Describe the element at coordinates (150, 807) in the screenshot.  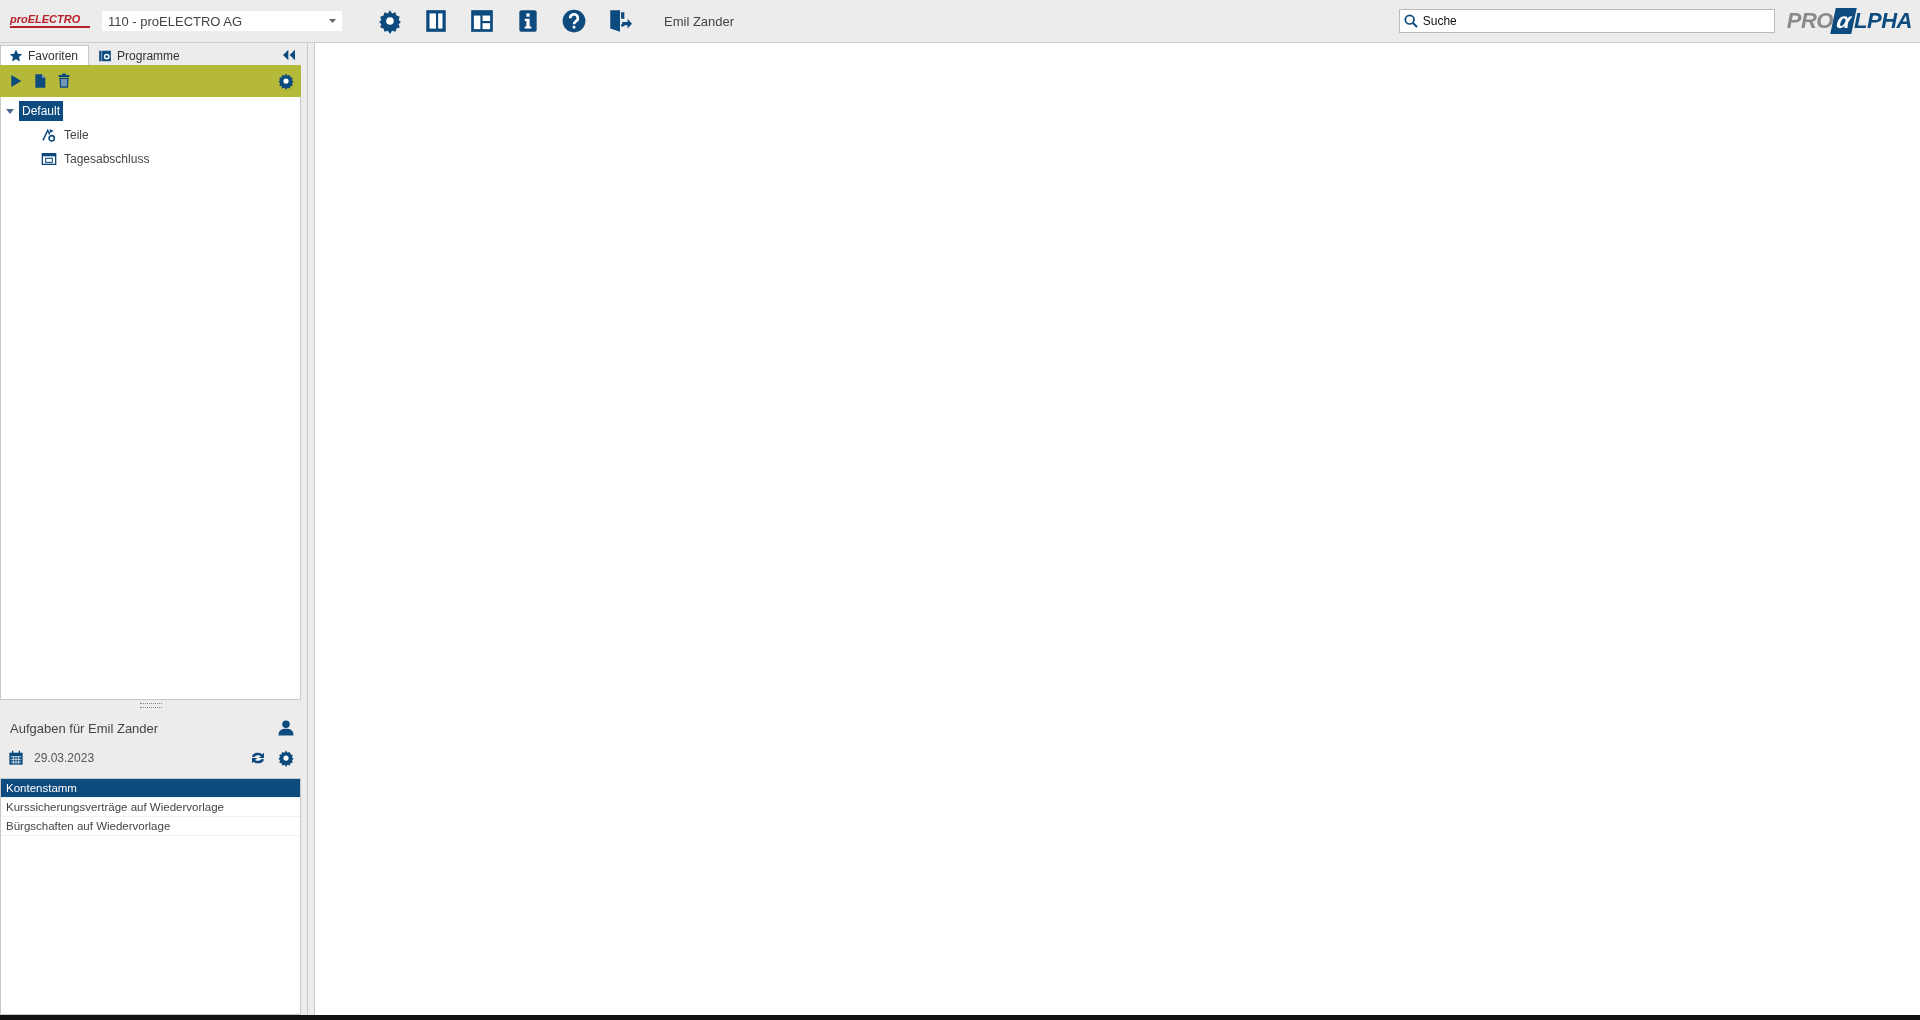
I see `task-item: Kurssicherungsverträge auf Wiedervorlage` at that location.